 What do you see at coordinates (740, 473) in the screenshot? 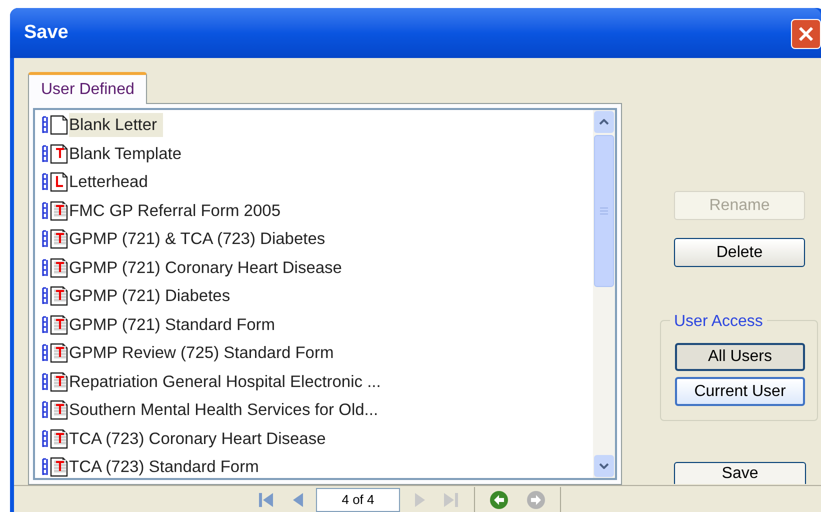
I see `save-button: Save` at bounding box center [740, 473].